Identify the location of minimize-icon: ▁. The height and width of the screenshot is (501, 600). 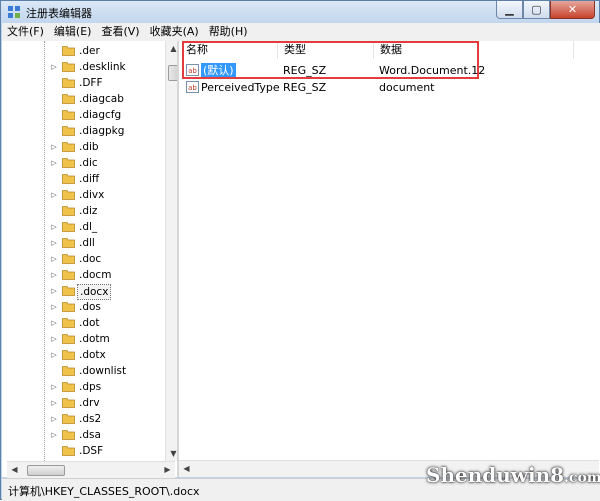
(509, 9).